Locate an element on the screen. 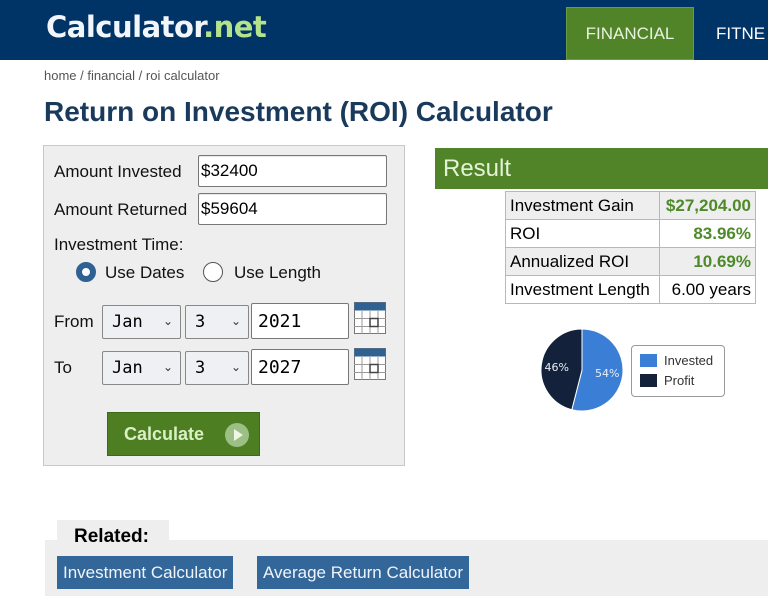 This screenshot has width=768, height=596. logo-main-text: Calculator is located at coordinates (125, 27).